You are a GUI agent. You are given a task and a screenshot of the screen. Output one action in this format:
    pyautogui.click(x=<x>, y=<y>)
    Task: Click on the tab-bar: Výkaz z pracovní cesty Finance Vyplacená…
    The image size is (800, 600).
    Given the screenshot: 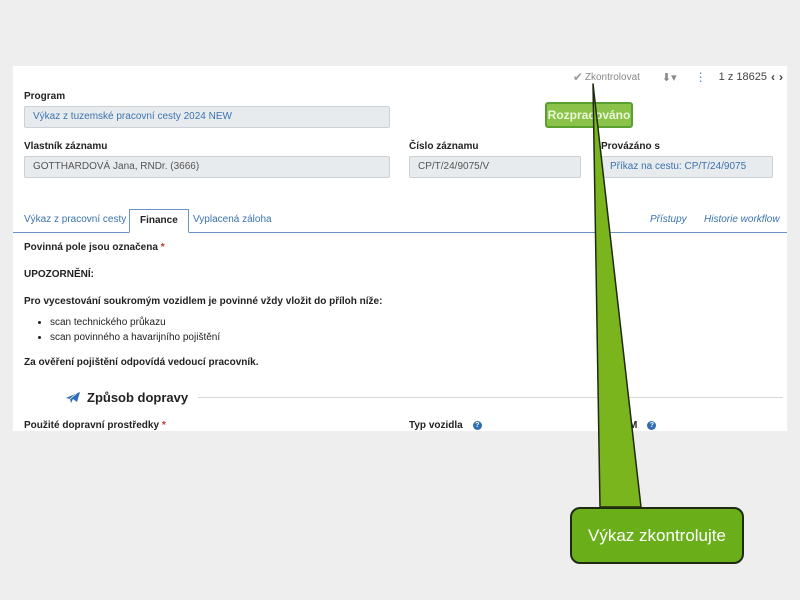 What is the action you would take?
    pyautogui.click(x=400, y=221)
    